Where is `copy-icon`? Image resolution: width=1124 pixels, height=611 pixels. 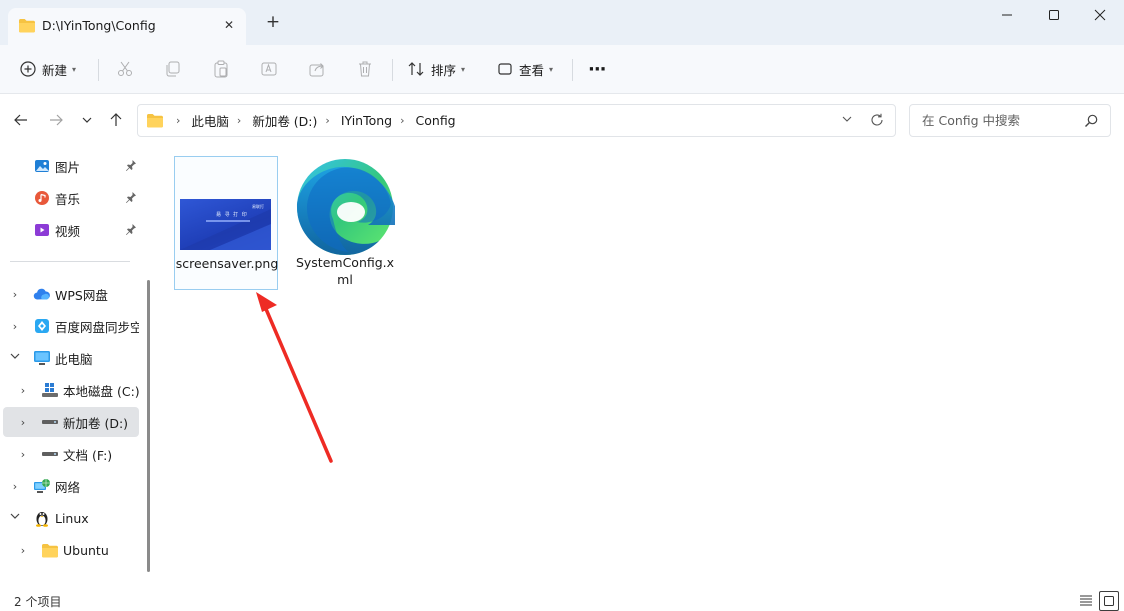 copy-icon is located at coordinates (173, 69).